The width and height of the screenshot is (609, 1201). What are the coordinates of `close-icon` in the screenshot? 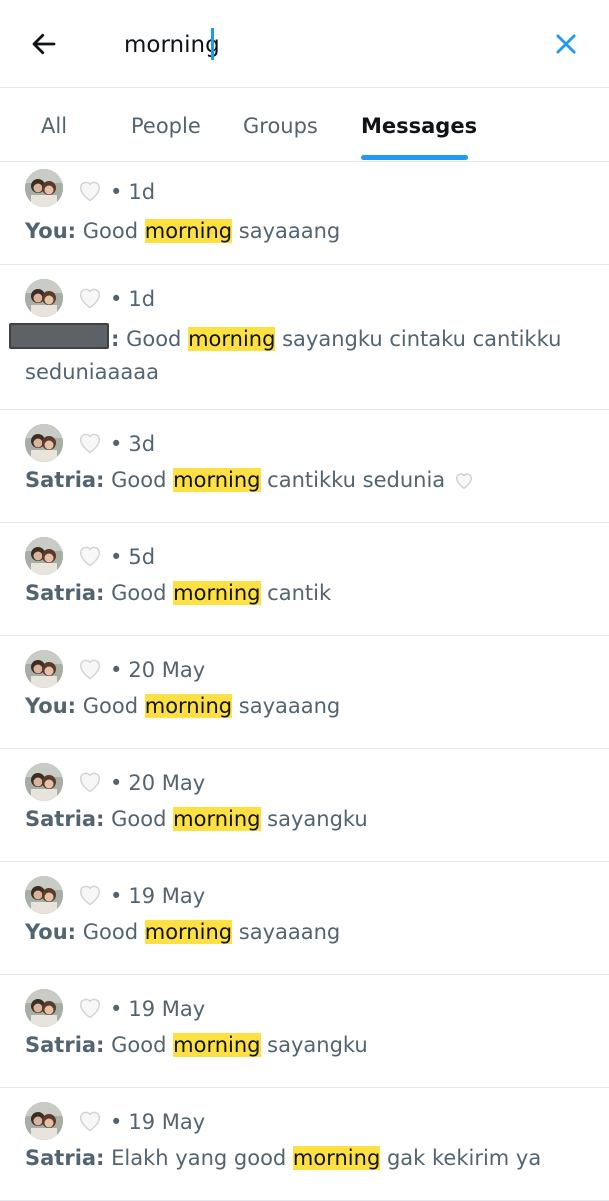 It's located at (566, 44).